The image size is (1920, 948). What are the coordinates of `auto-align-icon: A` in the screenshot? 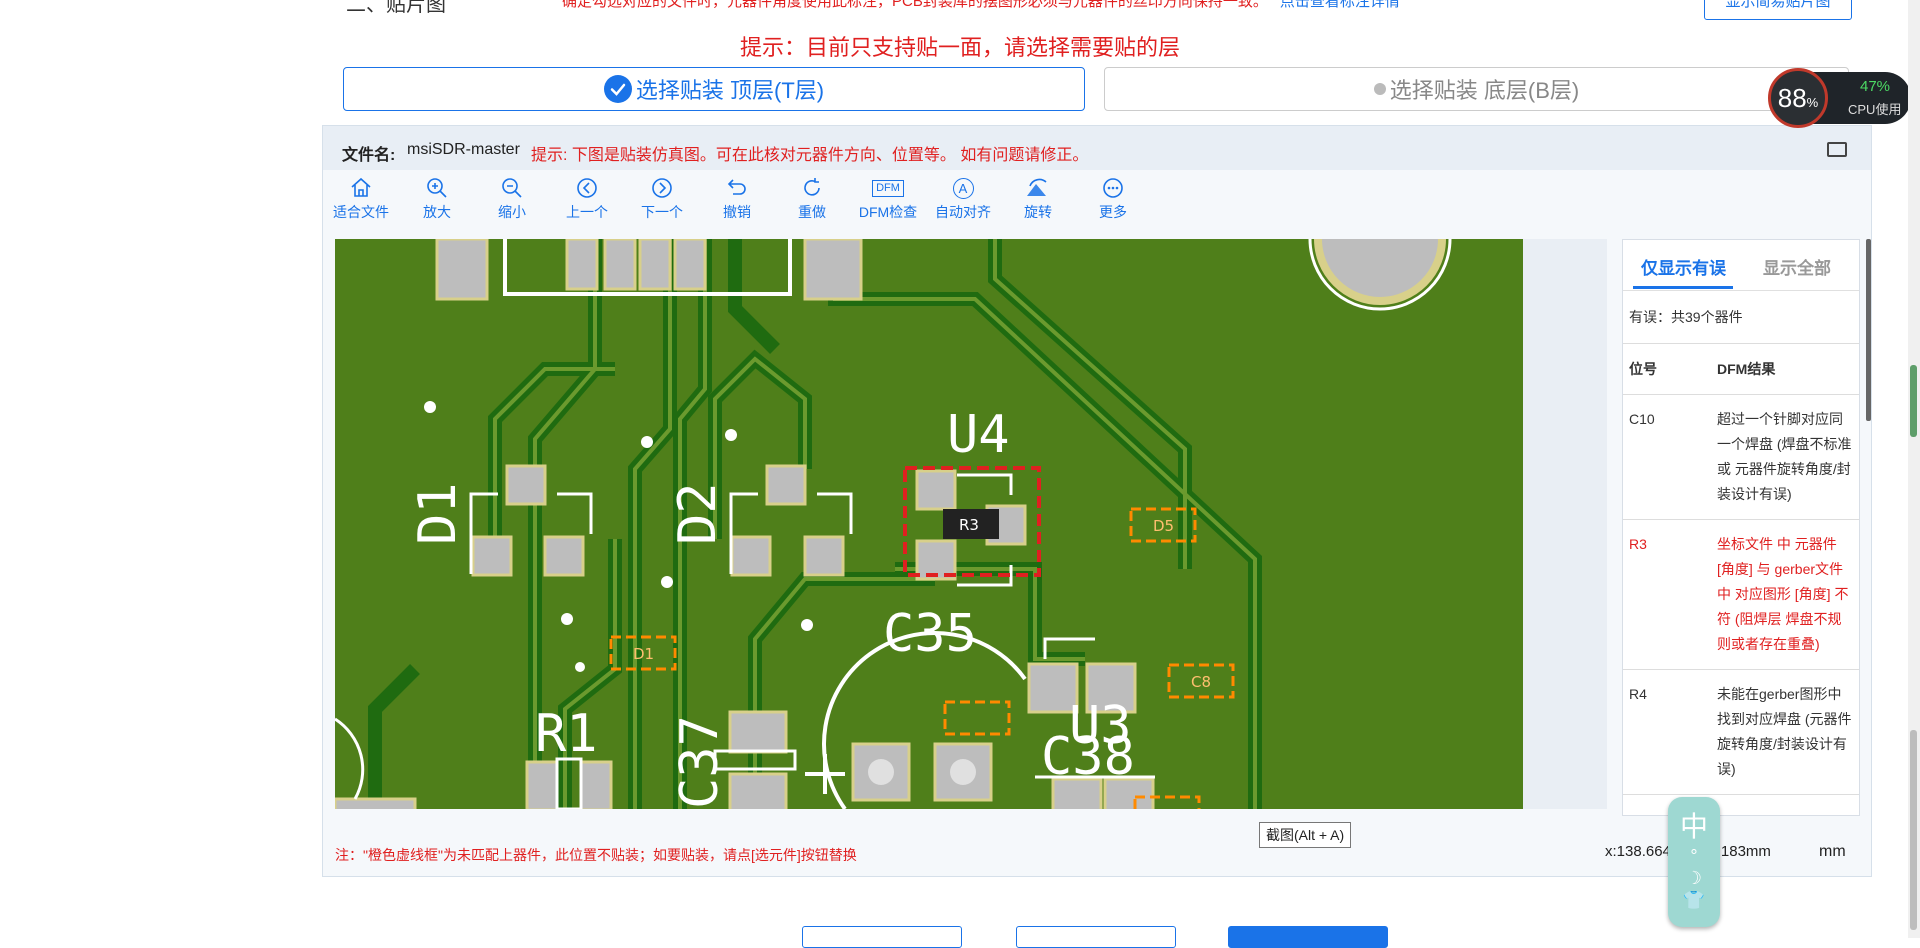 It's located at (963, 188).